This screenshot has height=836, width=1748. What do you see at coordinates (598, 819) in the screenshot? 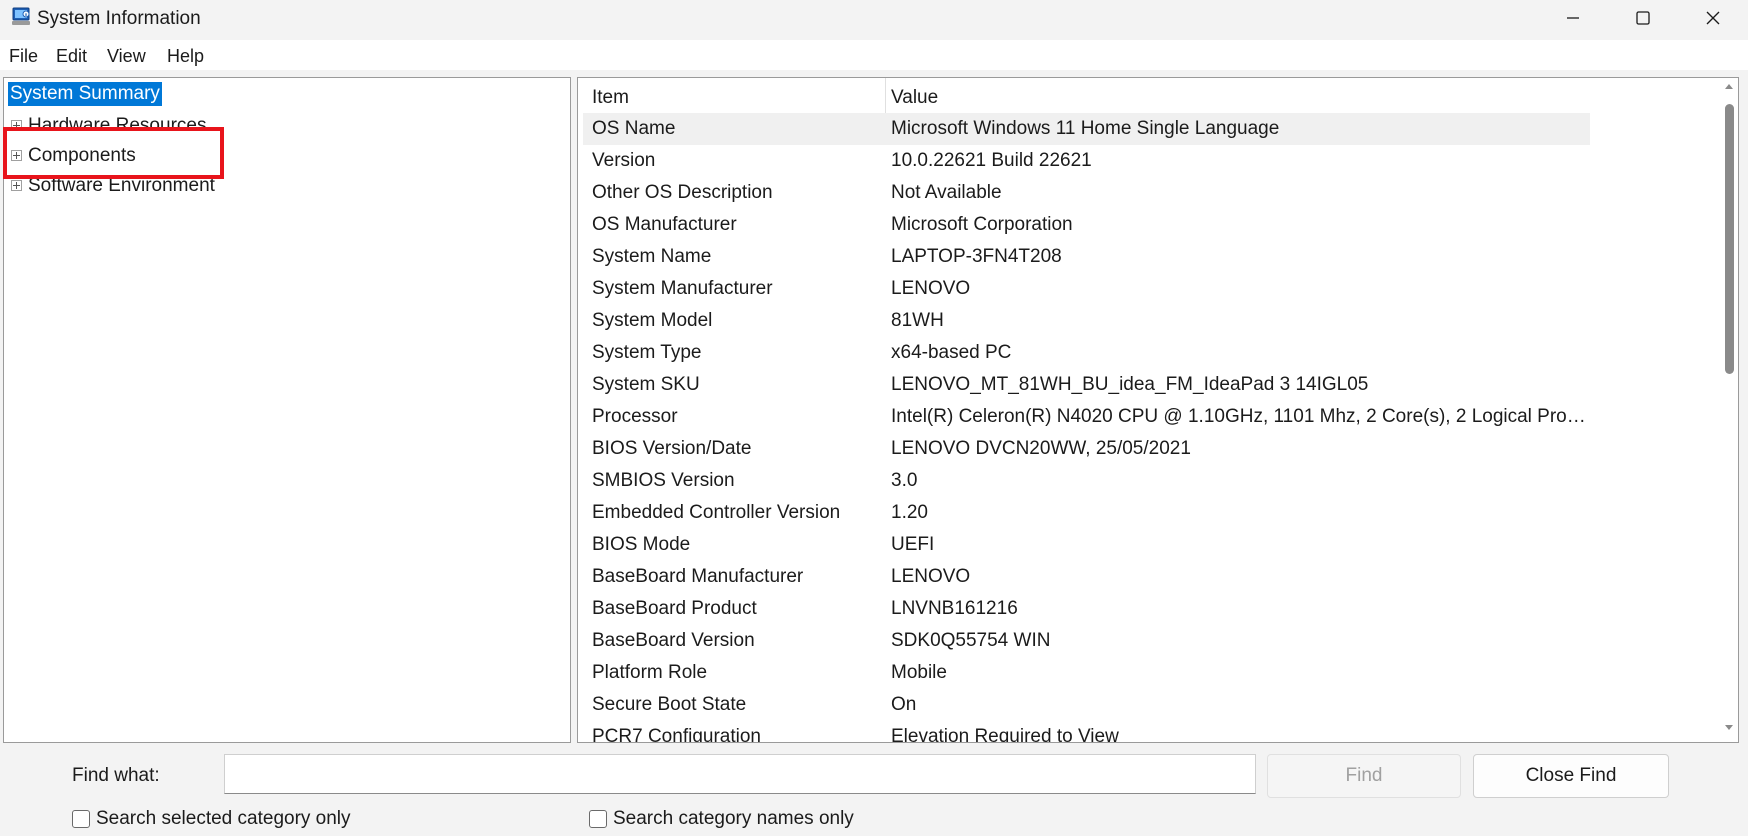
I see `search-category-names-checkbox` at bounding box center [598, 819].